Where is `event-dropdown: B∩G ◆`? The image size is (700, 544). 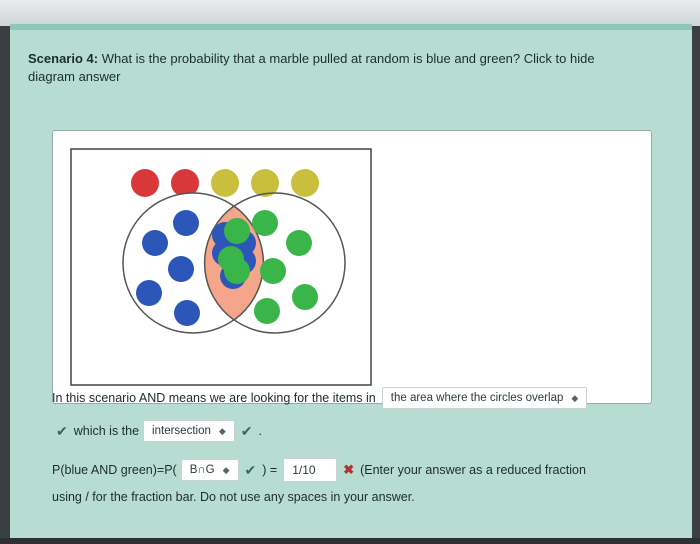 event-dropdown: B∩G ◆ is located at coordinates (209, 470).